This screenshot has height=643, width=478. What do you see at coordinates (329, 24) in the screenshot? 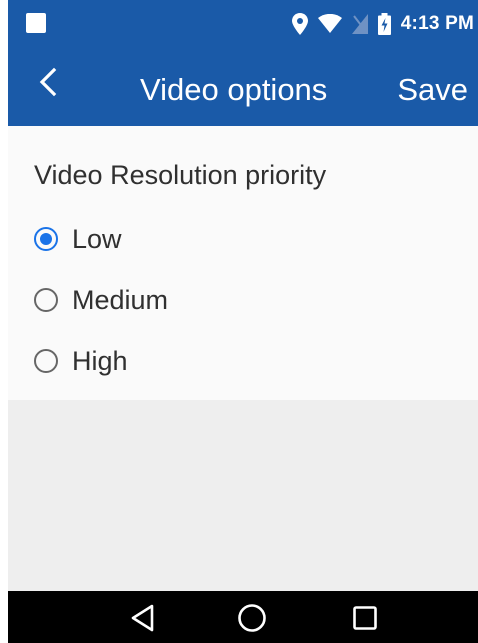
I see `wifi-icon` at bounding box center [329, 24].